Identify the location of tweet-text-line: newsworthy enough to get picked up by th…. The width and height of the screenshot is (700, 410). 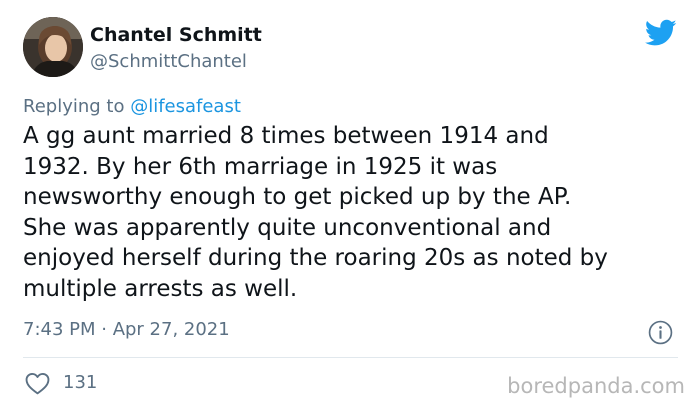
(297, 197).